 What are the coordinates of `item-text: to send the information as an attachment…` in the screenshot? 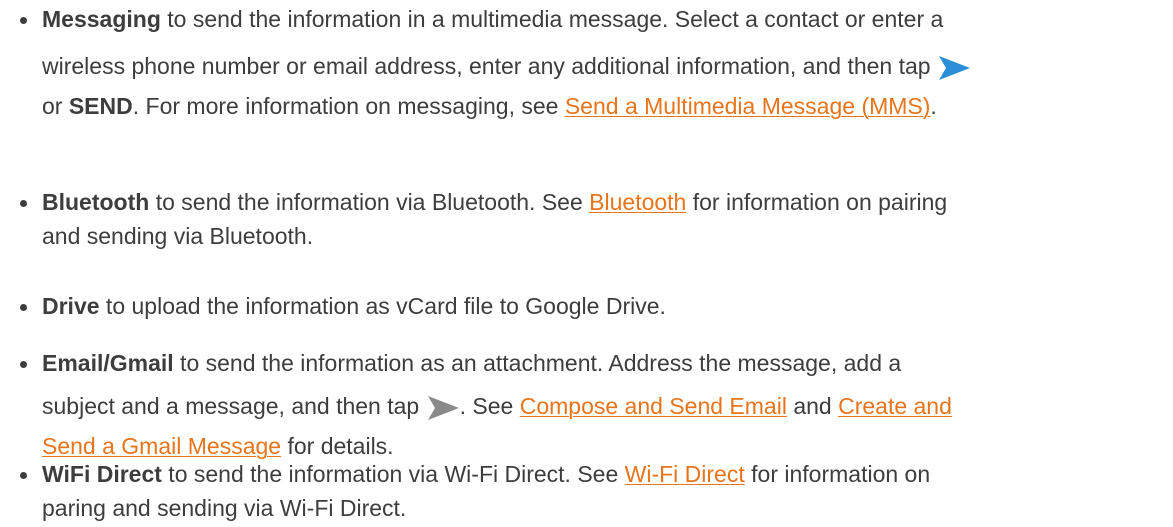 It's located at (537, 363).